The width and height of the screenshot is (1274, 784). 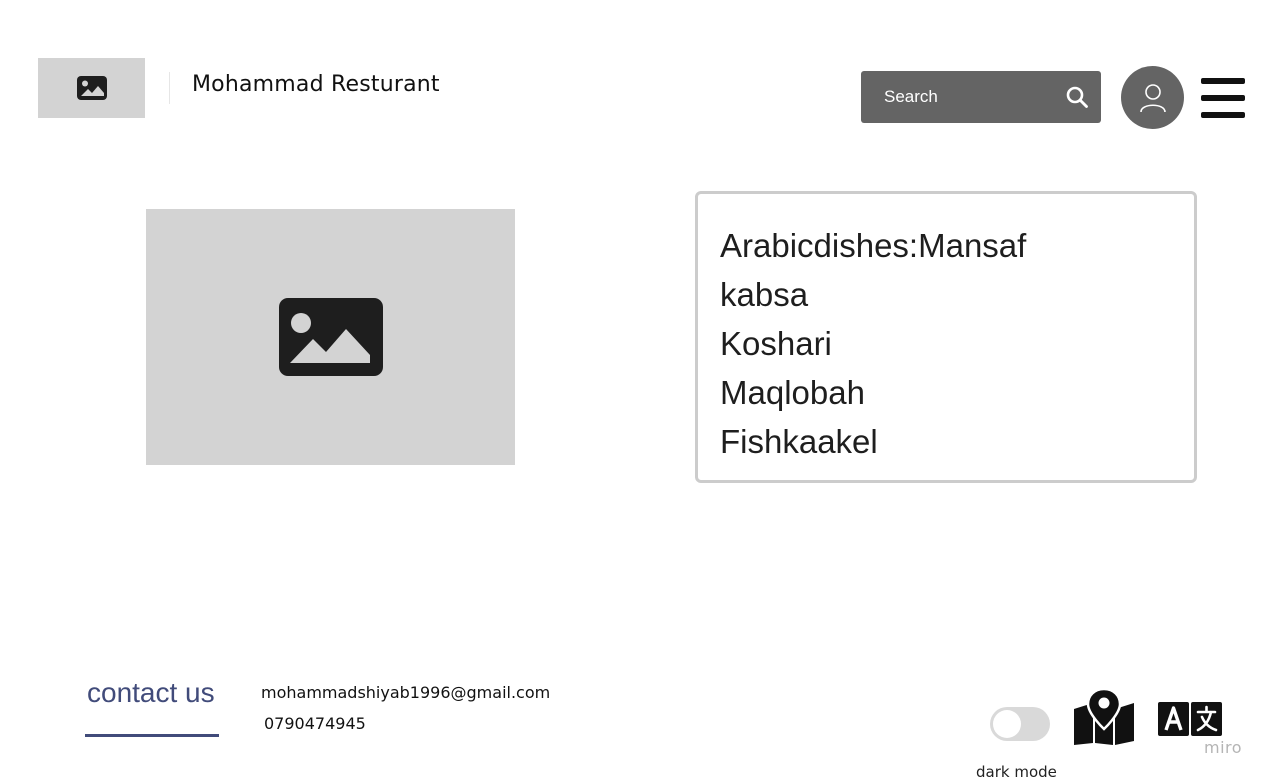 I want to click on dish-item: Fishkaakel, so click(x=799, y=441).